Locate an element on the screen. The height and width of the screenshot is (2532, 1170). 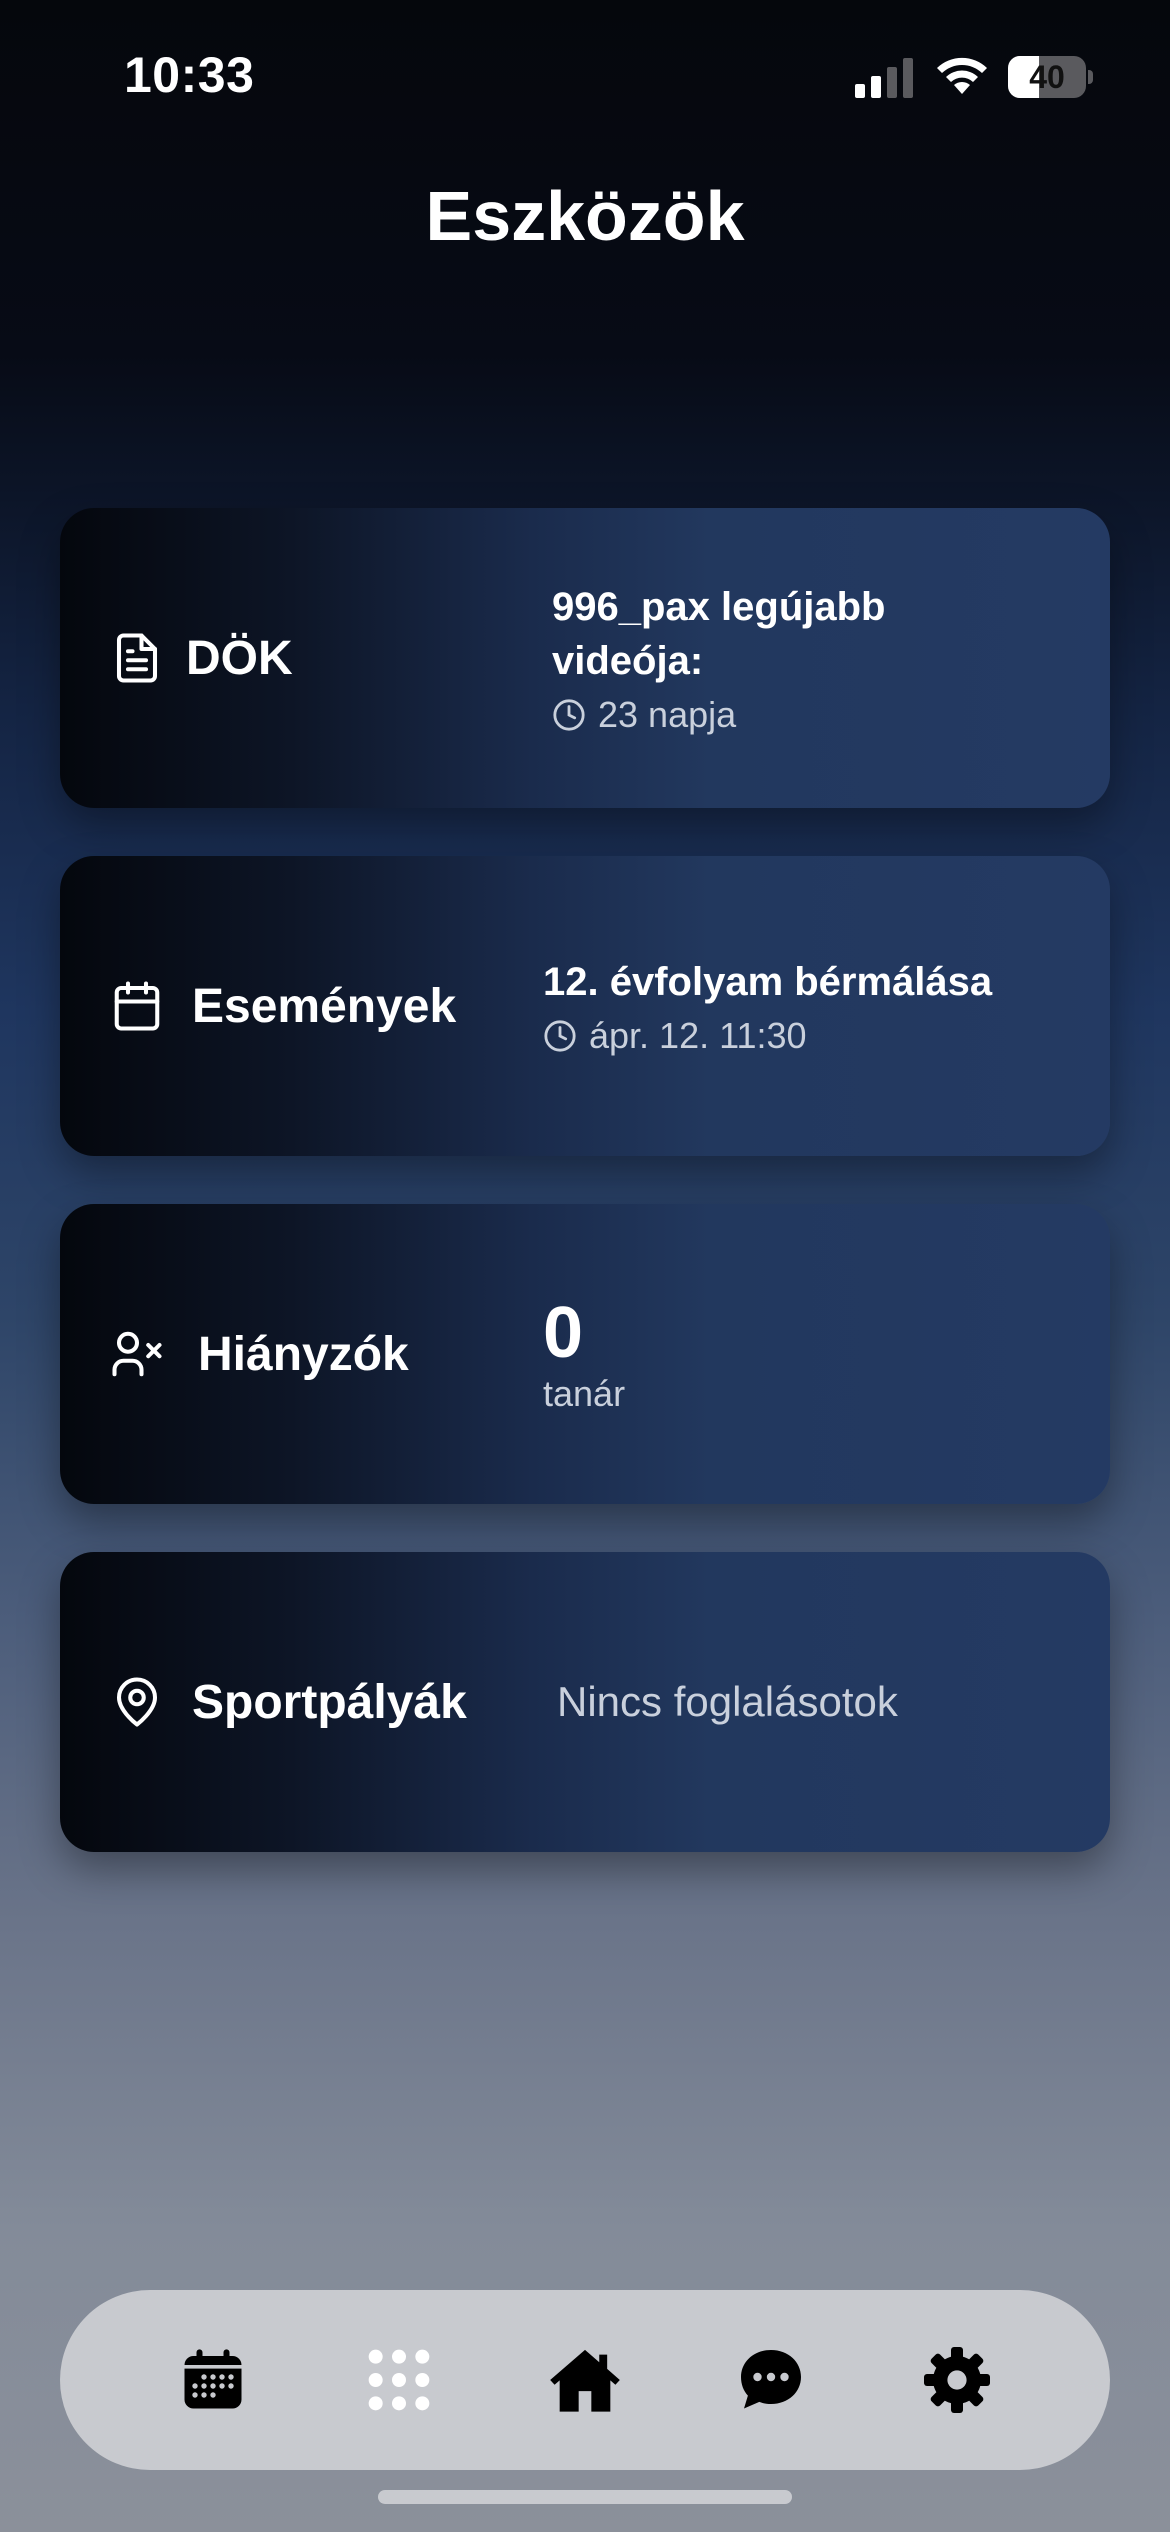
gear-icon is located at coordinates (957, 2380).